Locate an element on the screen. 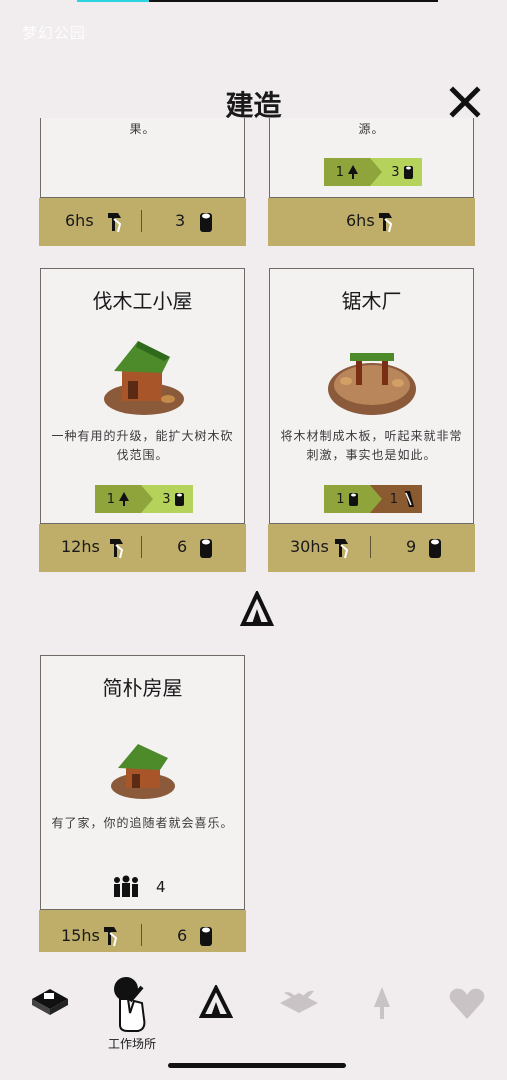 The image size is (507, 1080). nav-active-label: 工作场所 is located at coordinates (131, 1044).